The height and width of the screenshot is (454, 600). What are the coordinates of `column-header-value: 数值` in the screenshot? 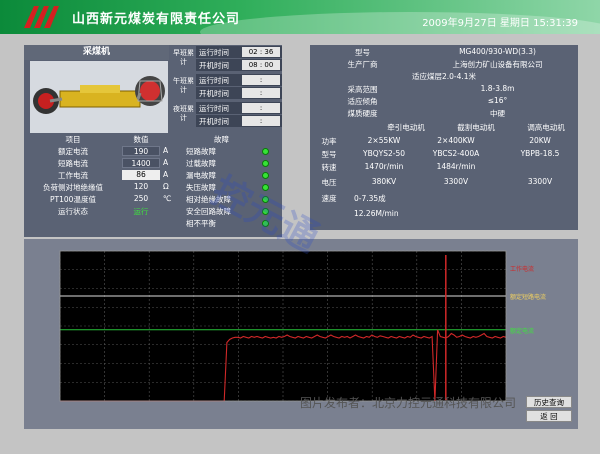 It's located at (141, 139).